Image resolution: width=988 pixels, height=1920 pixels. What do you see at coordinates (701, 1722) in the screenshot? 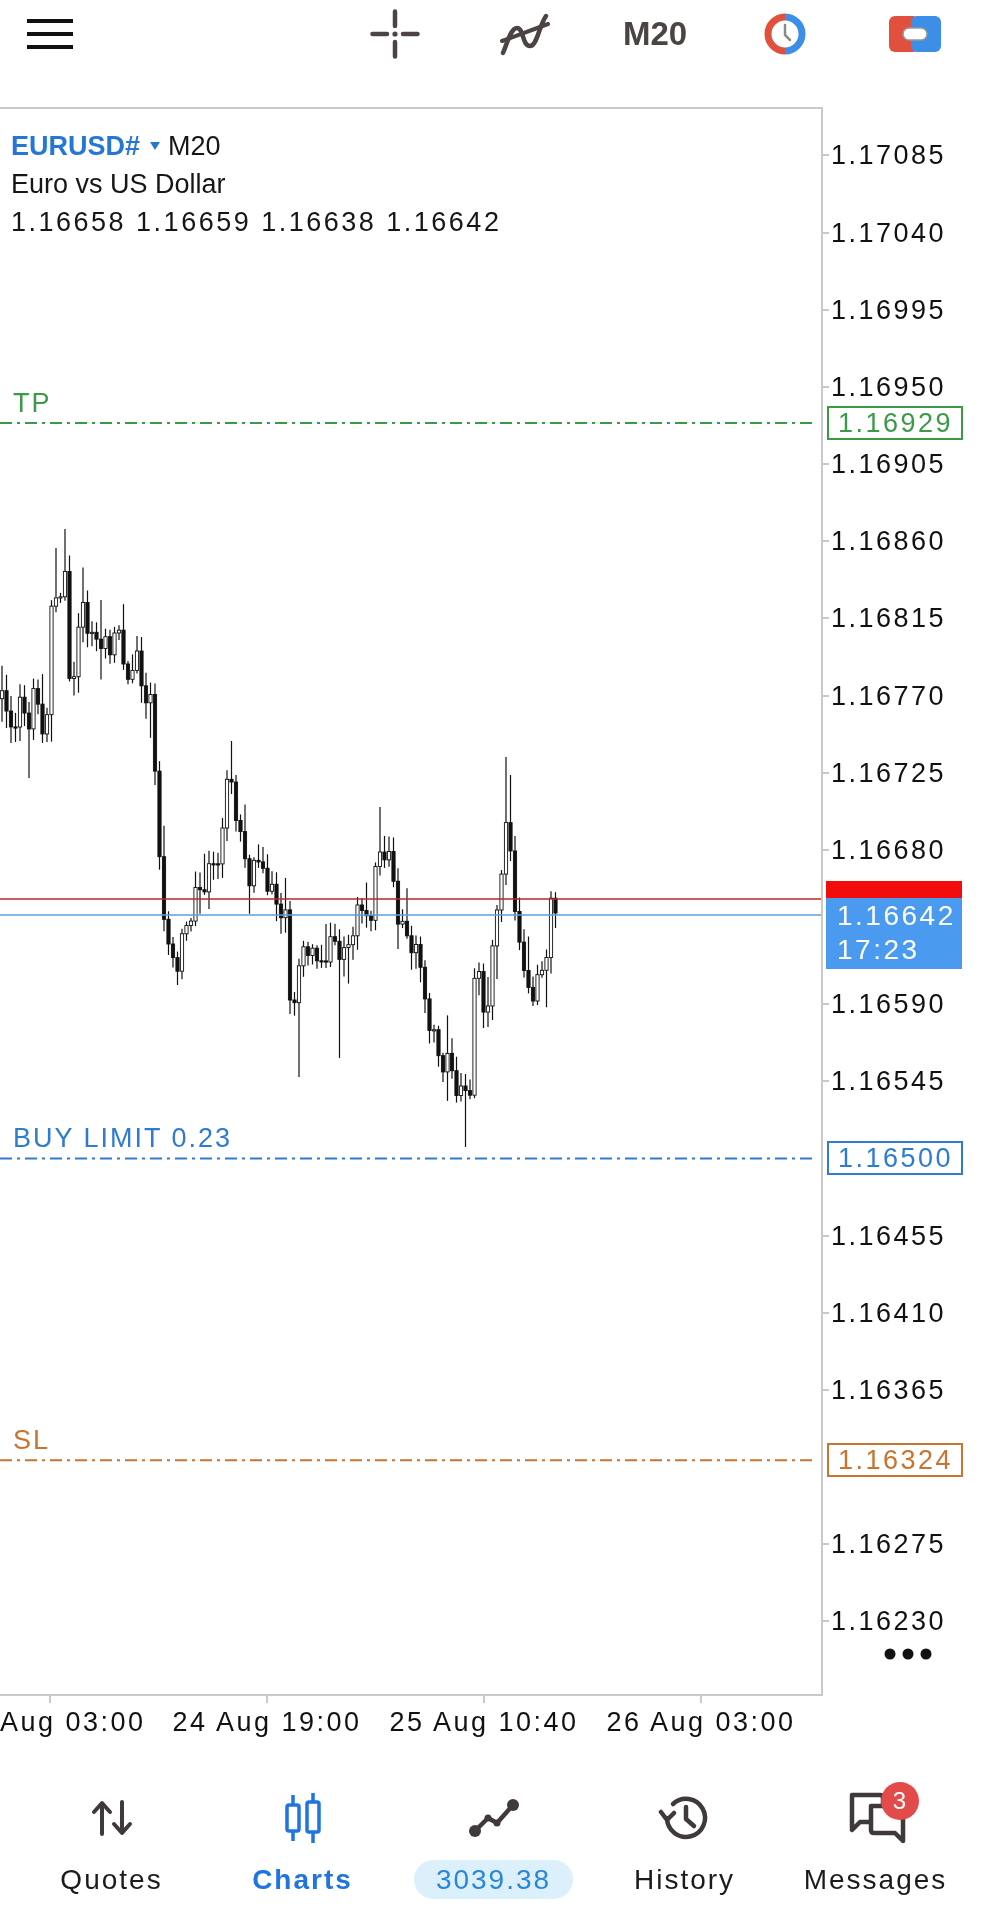
I see `time-axis-label: 26 Aug 03:00` at bounding box center [701, 1722].